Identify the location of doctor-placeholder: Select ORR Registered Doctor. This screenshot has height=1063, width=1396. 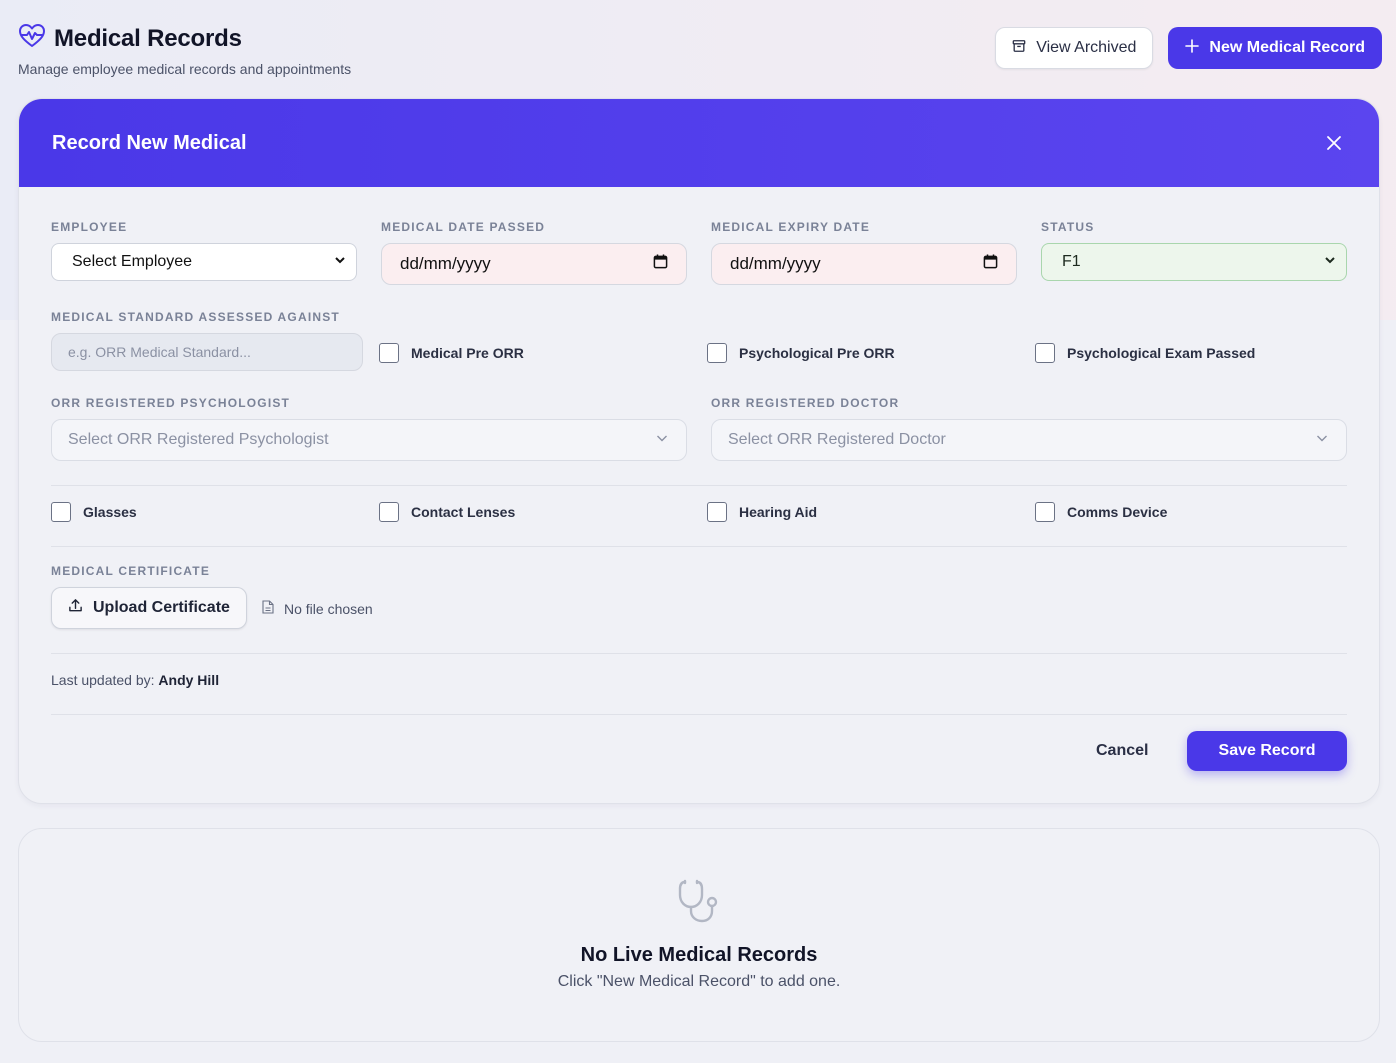
(837, 439).